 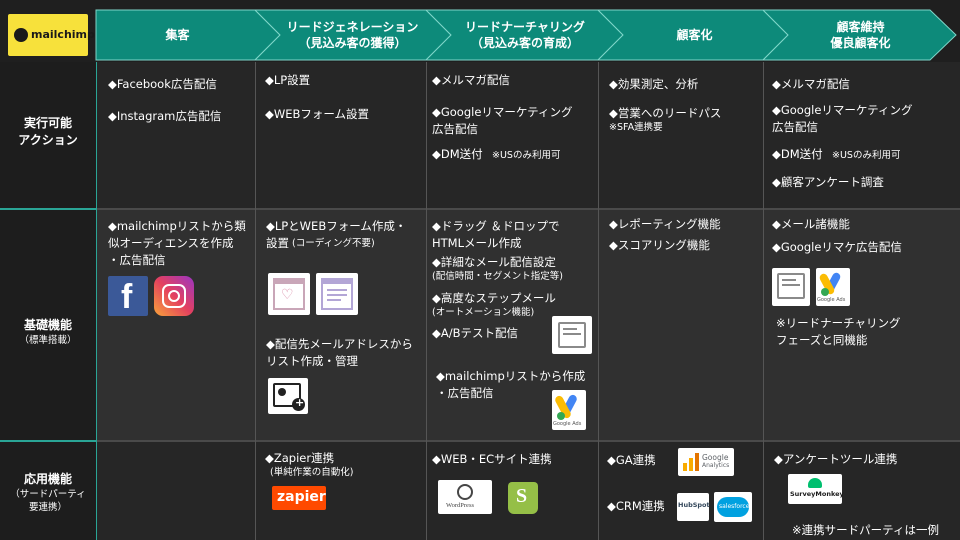 I want to click on basic-item: ◆Googleリマケ広告配信, so click(x=837, y=247).